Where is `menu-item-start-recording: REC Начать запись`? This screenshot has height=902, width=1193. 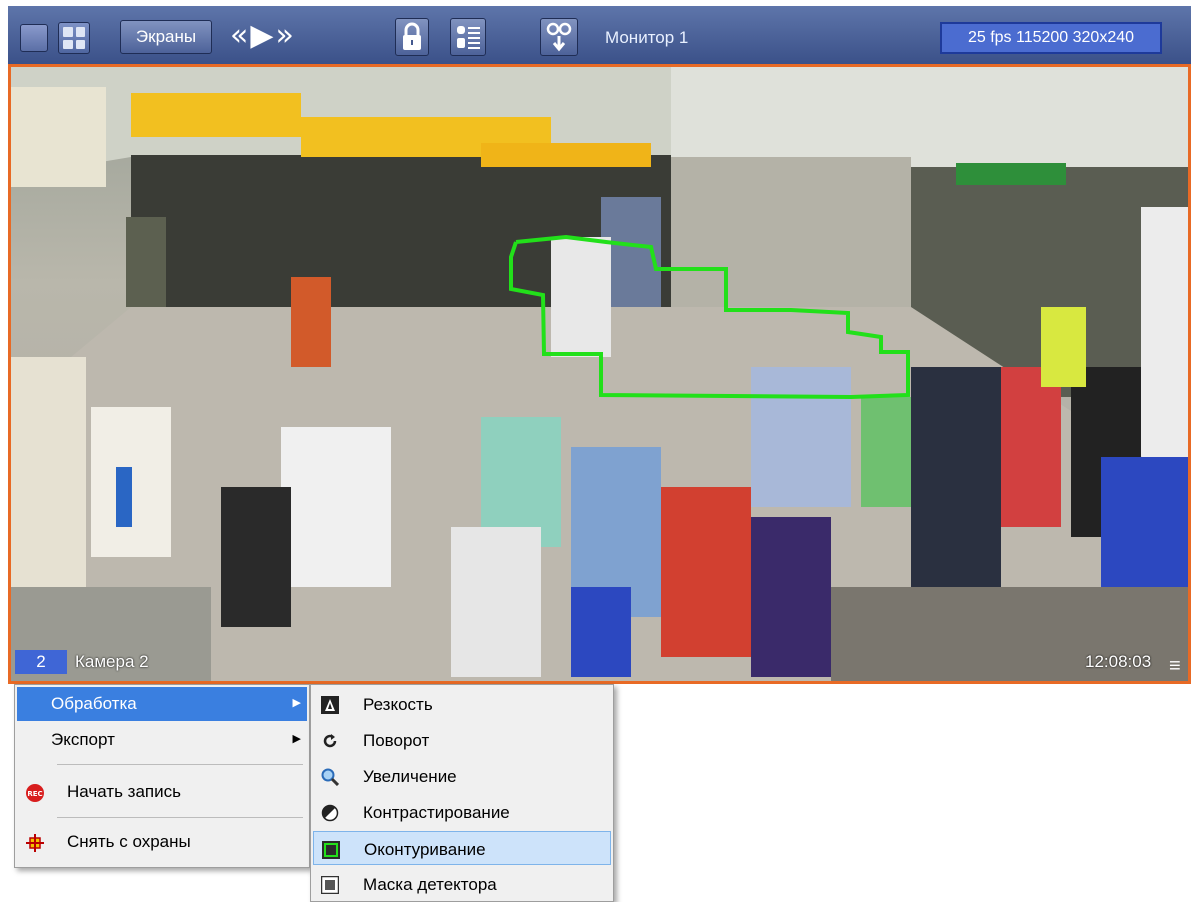
menu-item-start-recording: REC Начать запись is located at coordinates (162, 791).